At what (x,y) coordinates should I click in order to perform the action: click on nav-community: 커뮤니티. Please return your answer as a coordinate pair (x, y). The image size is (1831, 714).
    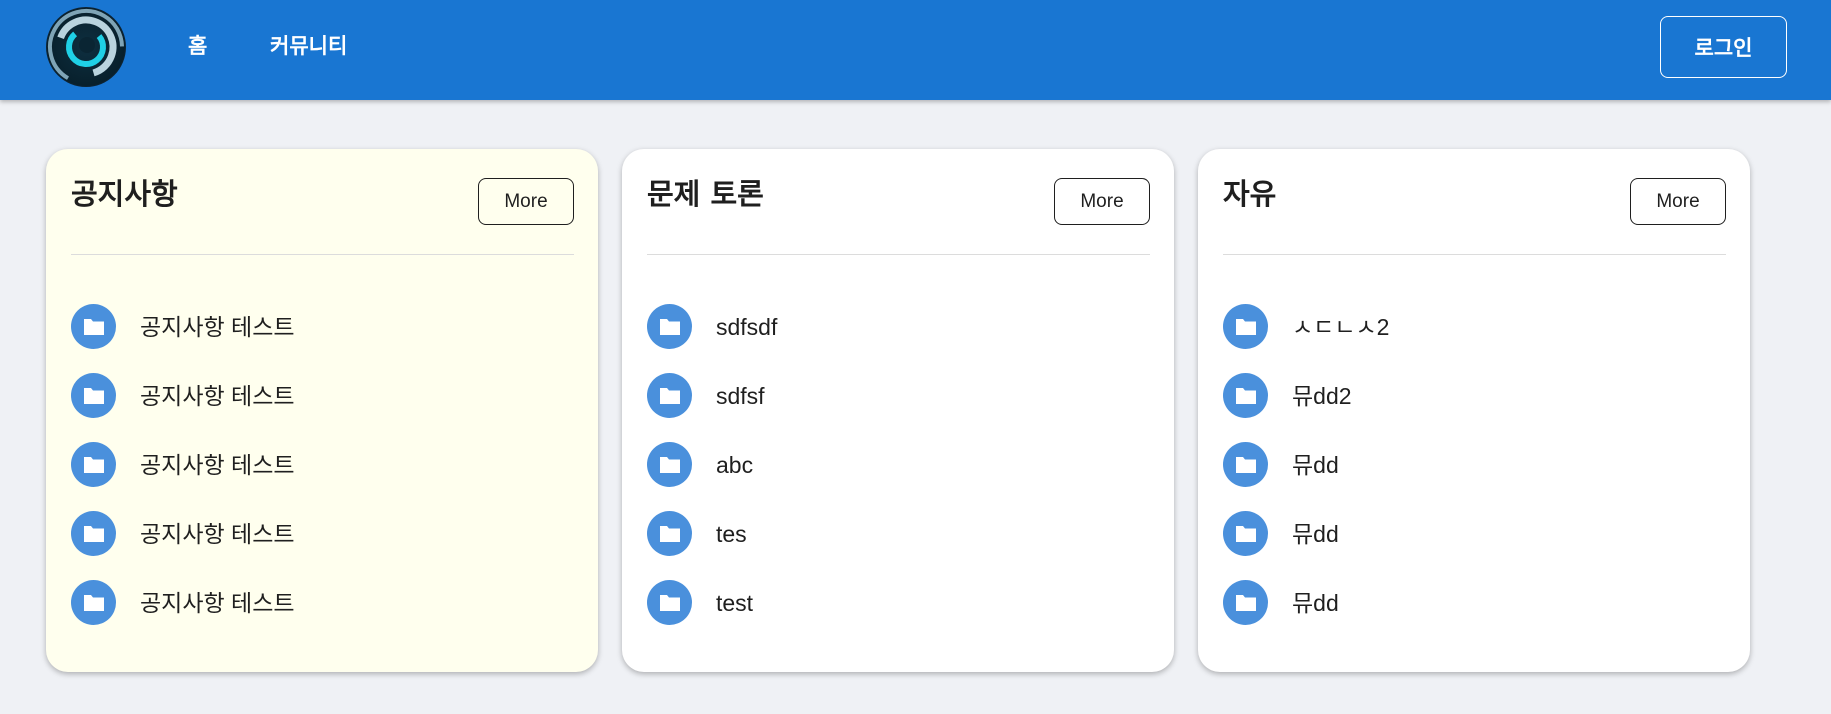
    Looking at the image, I should click on (308, 46).